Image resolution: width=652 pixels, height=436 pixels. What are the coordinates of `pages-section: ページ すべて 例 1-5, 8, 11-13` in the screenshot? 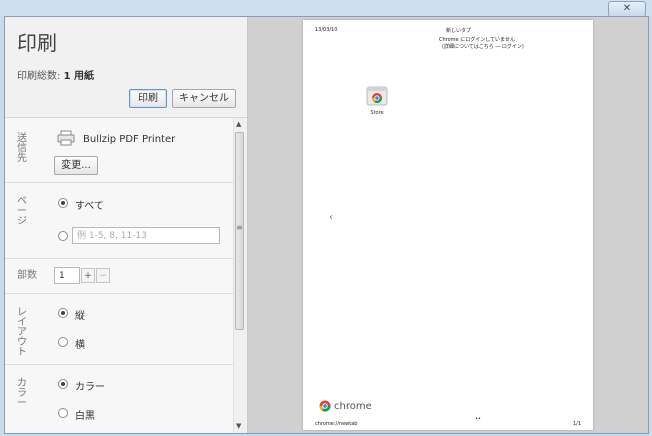 It's located at (119, 221).